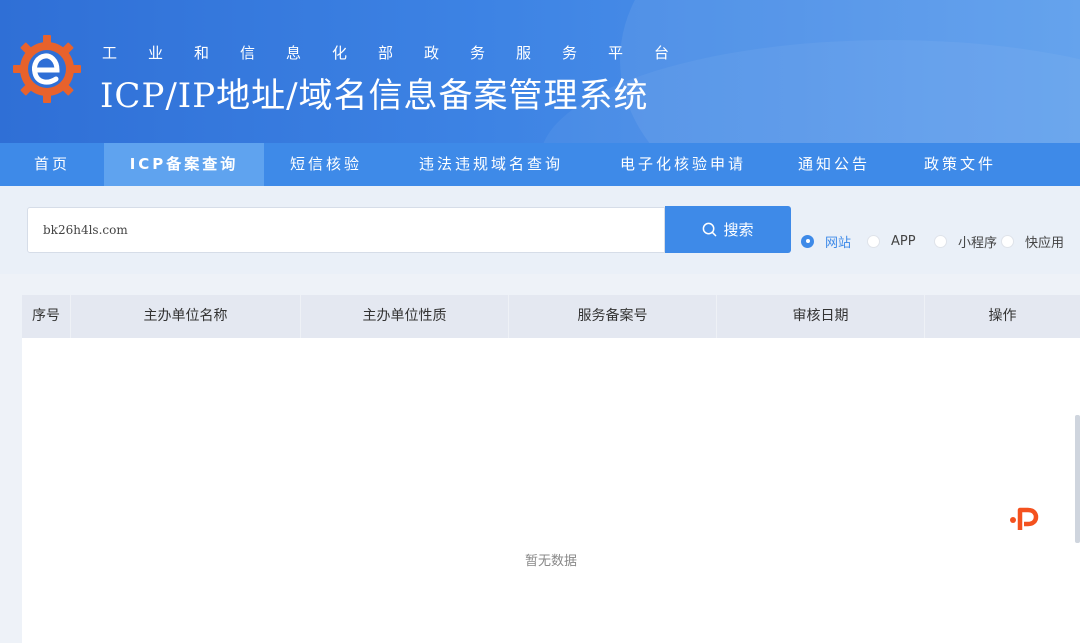 Image resolution: width=1080 pixels, height=643 pixels. What do you see at coordinates (612, 316) in the screenshot?
I see `column-header-license-number: 服务备案号` at bounding box center [612, 316].